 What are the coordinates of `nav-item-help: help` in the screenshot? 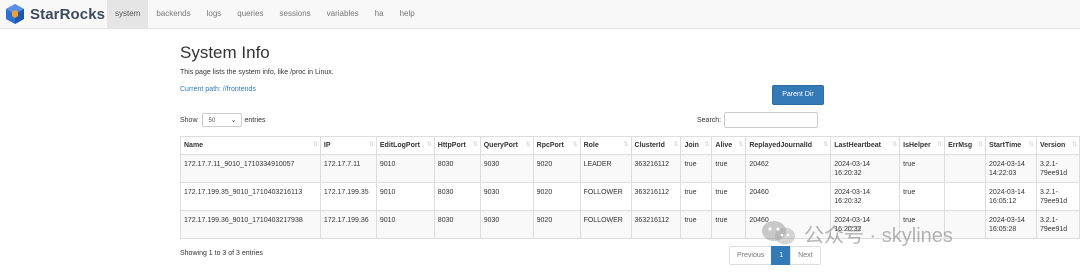 It's located at (407, 14).